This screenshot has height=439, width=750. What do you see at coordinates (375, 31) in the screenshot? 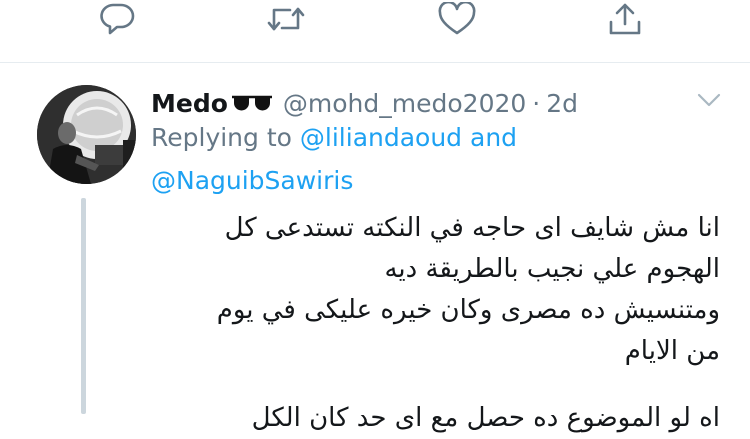
I see `tweet-action-bar` at bounding box center [375, 31].